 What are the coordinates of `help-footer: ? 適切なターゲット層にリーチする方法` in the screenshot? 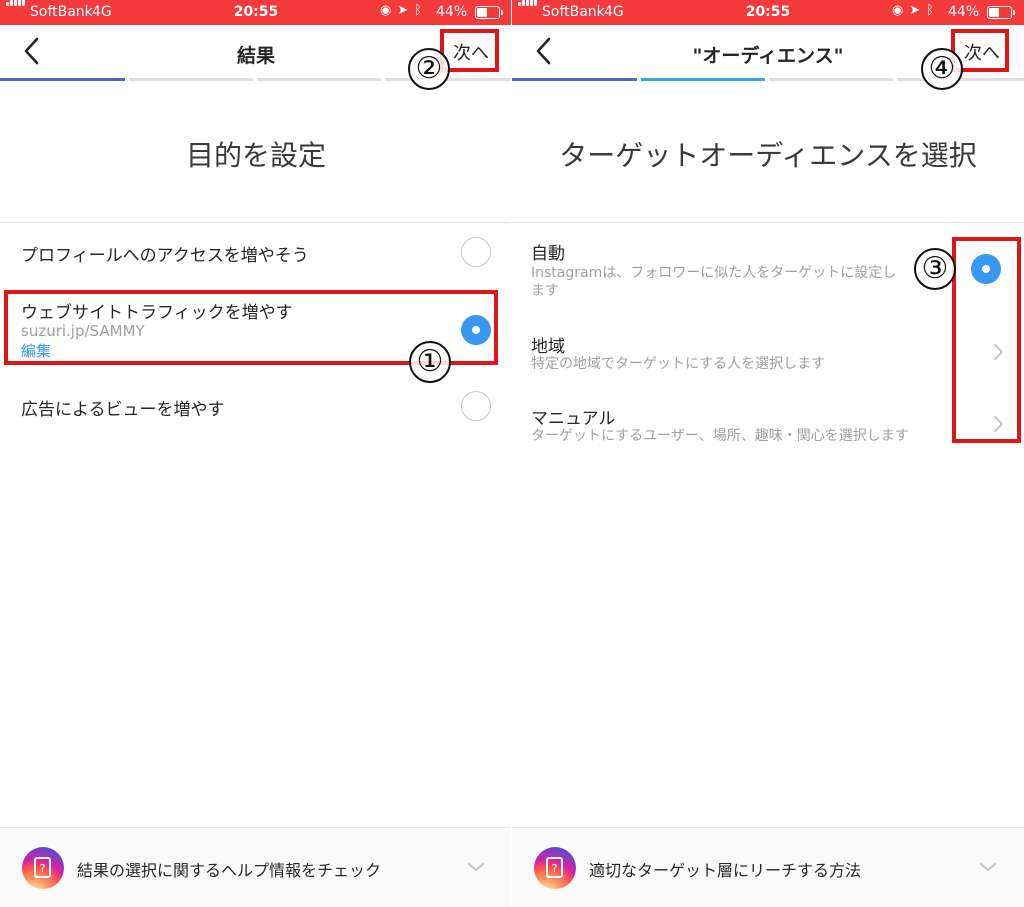 It's located at (768, 867).